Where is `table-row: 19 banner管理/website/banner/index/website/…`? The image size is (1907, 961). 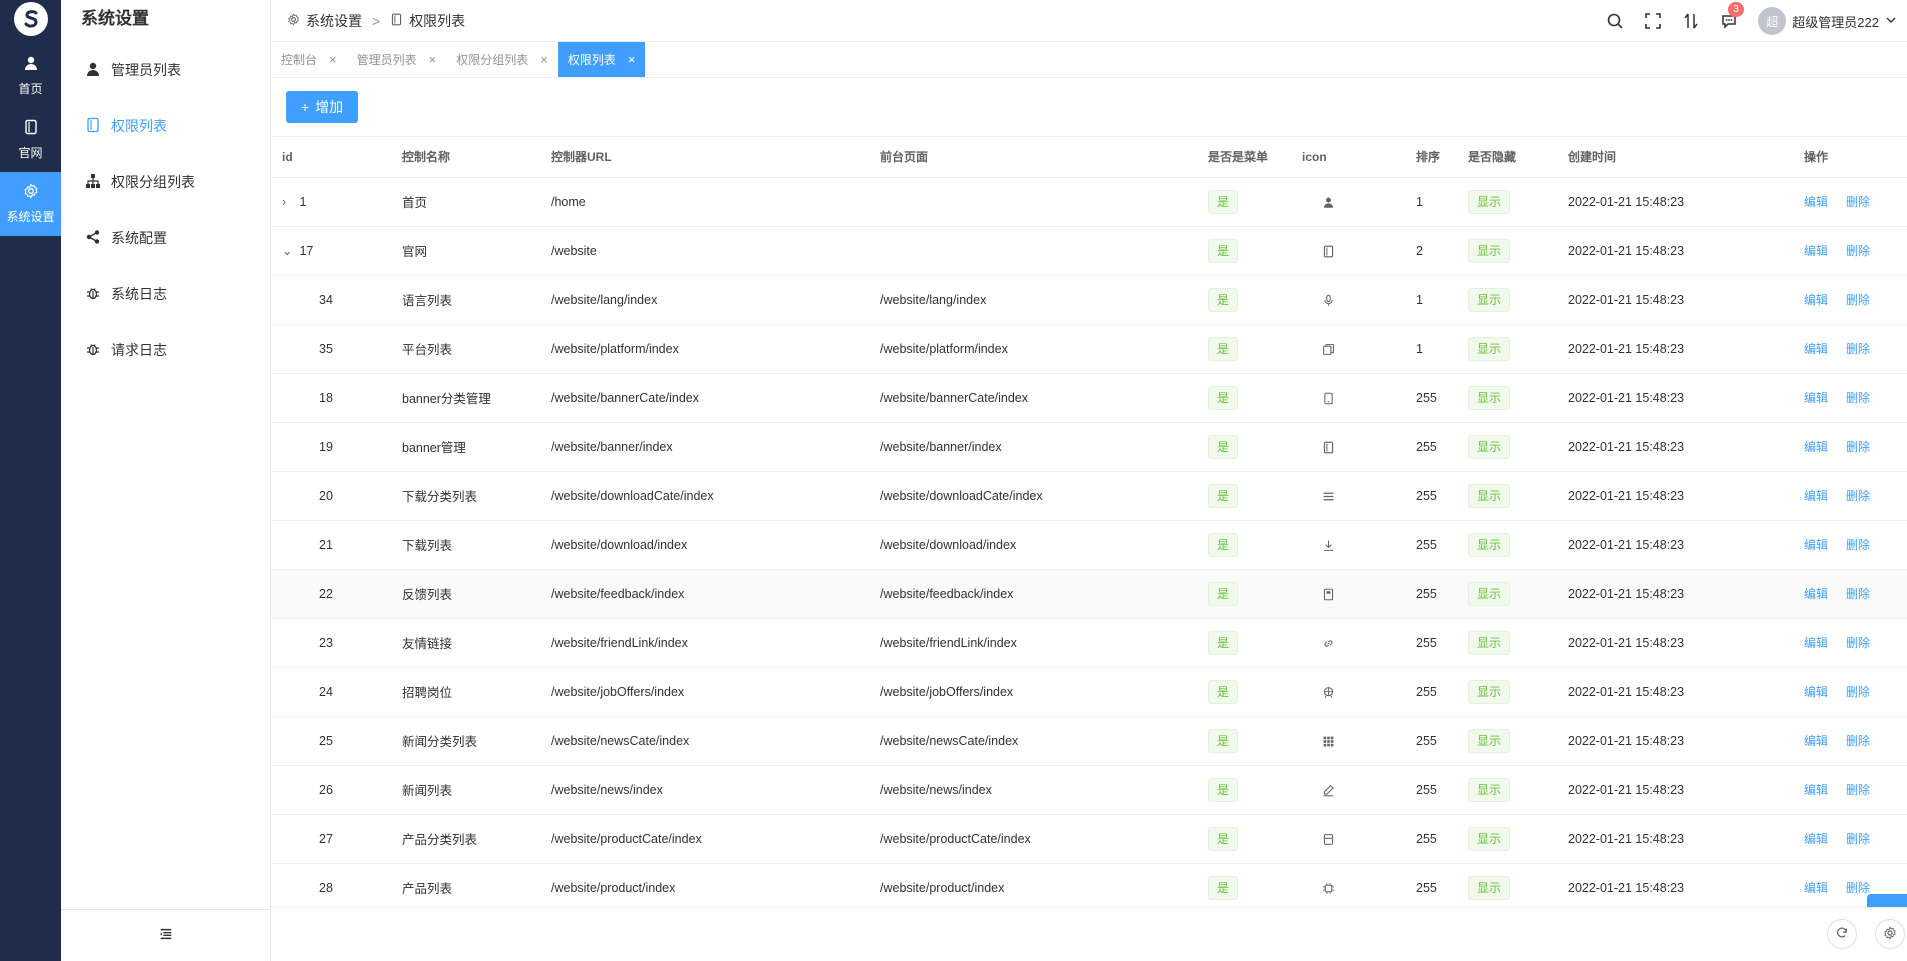 table-row: 19 banner管理/website/banner/index/website/… is located at coordinates (1089, 447).